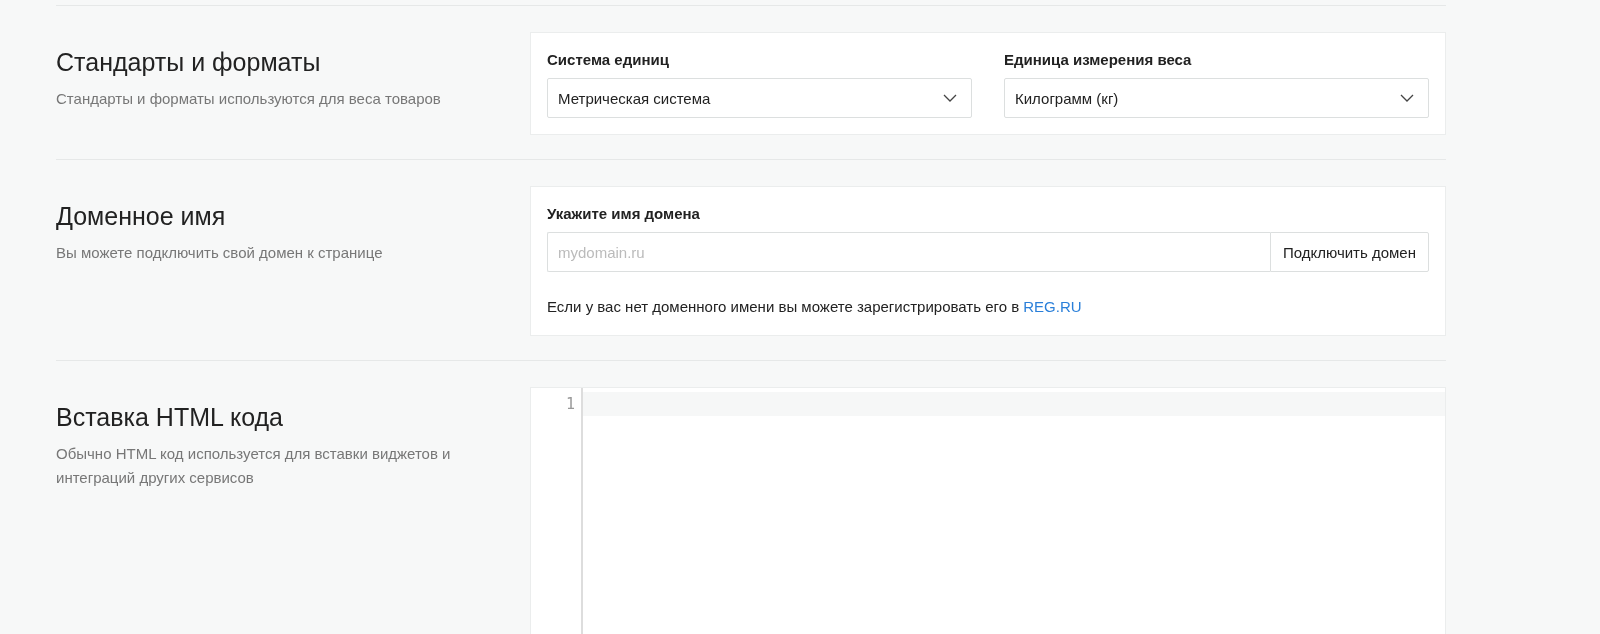  What do you see at coordinates (815, 306) in the screenshot?
I see `hint-text: Если у вас нет доменного имени вы можете зарегистрировать его в REG.RU` at bounding box center [815, 306].